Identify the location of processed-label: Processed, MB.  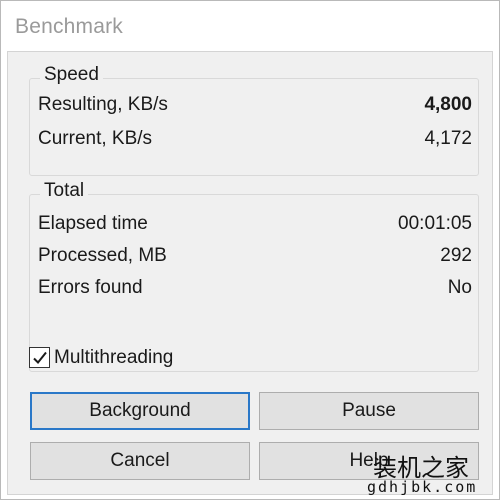
(102, 255).